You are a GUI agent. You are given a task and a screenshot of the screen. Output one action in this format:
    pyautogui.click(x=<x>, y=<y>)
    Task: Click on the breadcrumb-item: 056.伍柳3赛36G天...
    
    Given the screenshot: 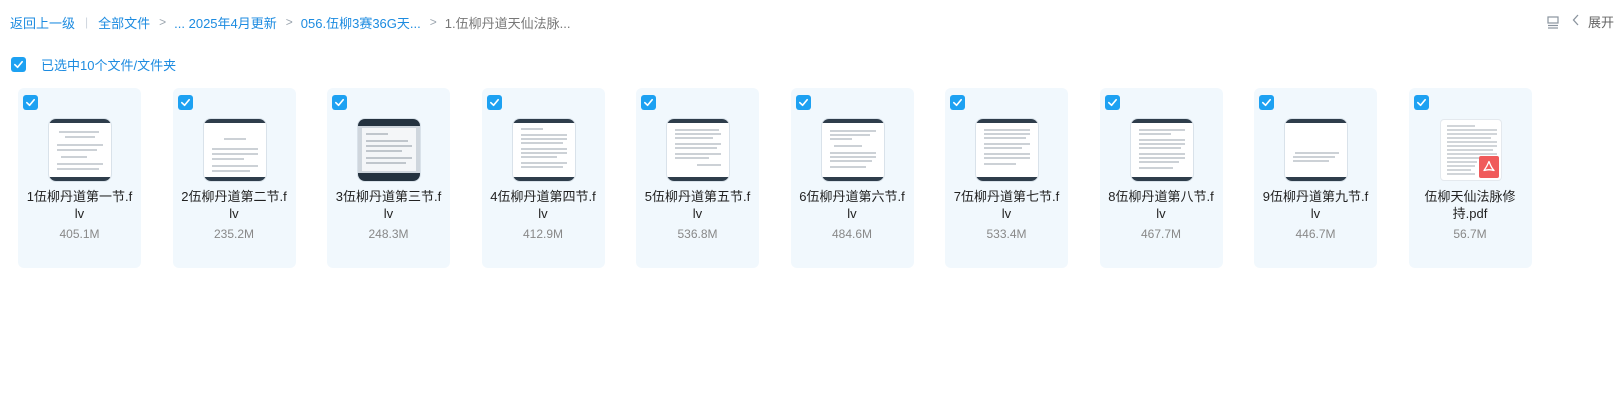 What is the action you would take?
    pyautogui.click(x=361, y=22)
    